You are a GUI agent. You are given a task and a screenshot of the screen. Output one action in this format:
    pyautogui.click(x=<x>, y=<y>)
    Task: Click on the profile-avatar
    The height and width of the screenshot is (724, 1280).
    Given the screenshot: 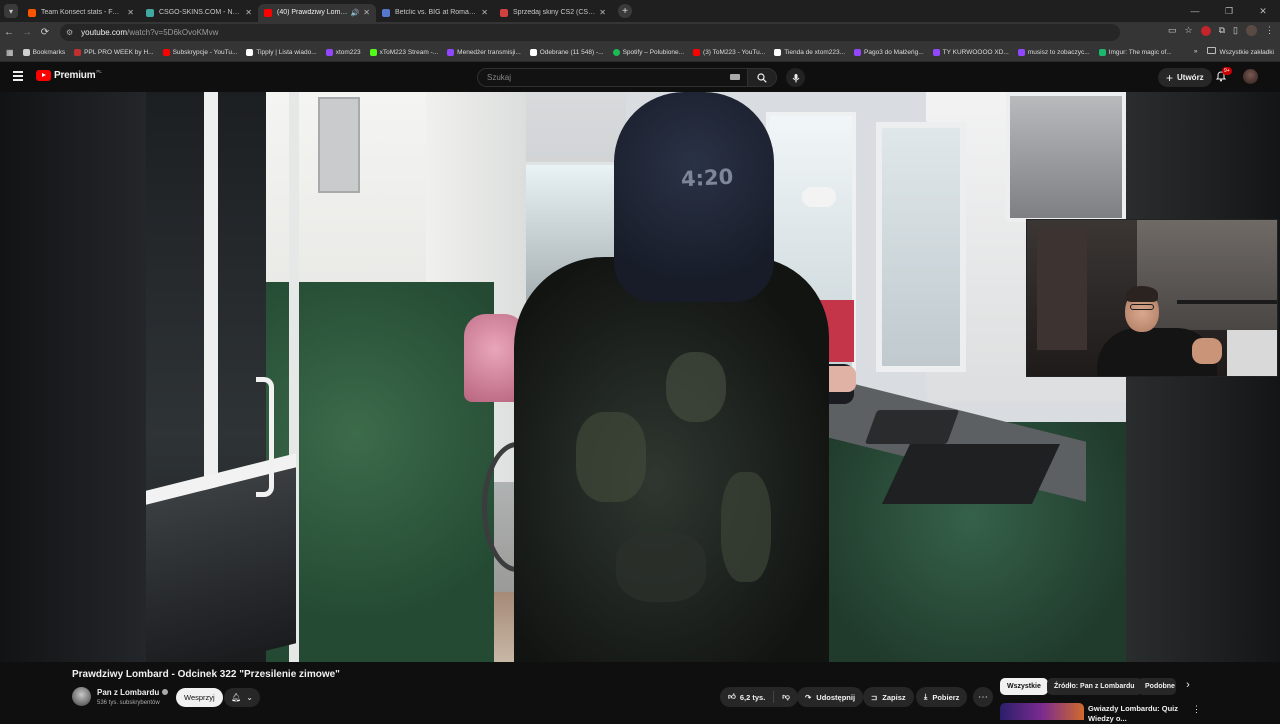 What is the action you would take?
    pyautogui.click(x=1251, y=30)
    